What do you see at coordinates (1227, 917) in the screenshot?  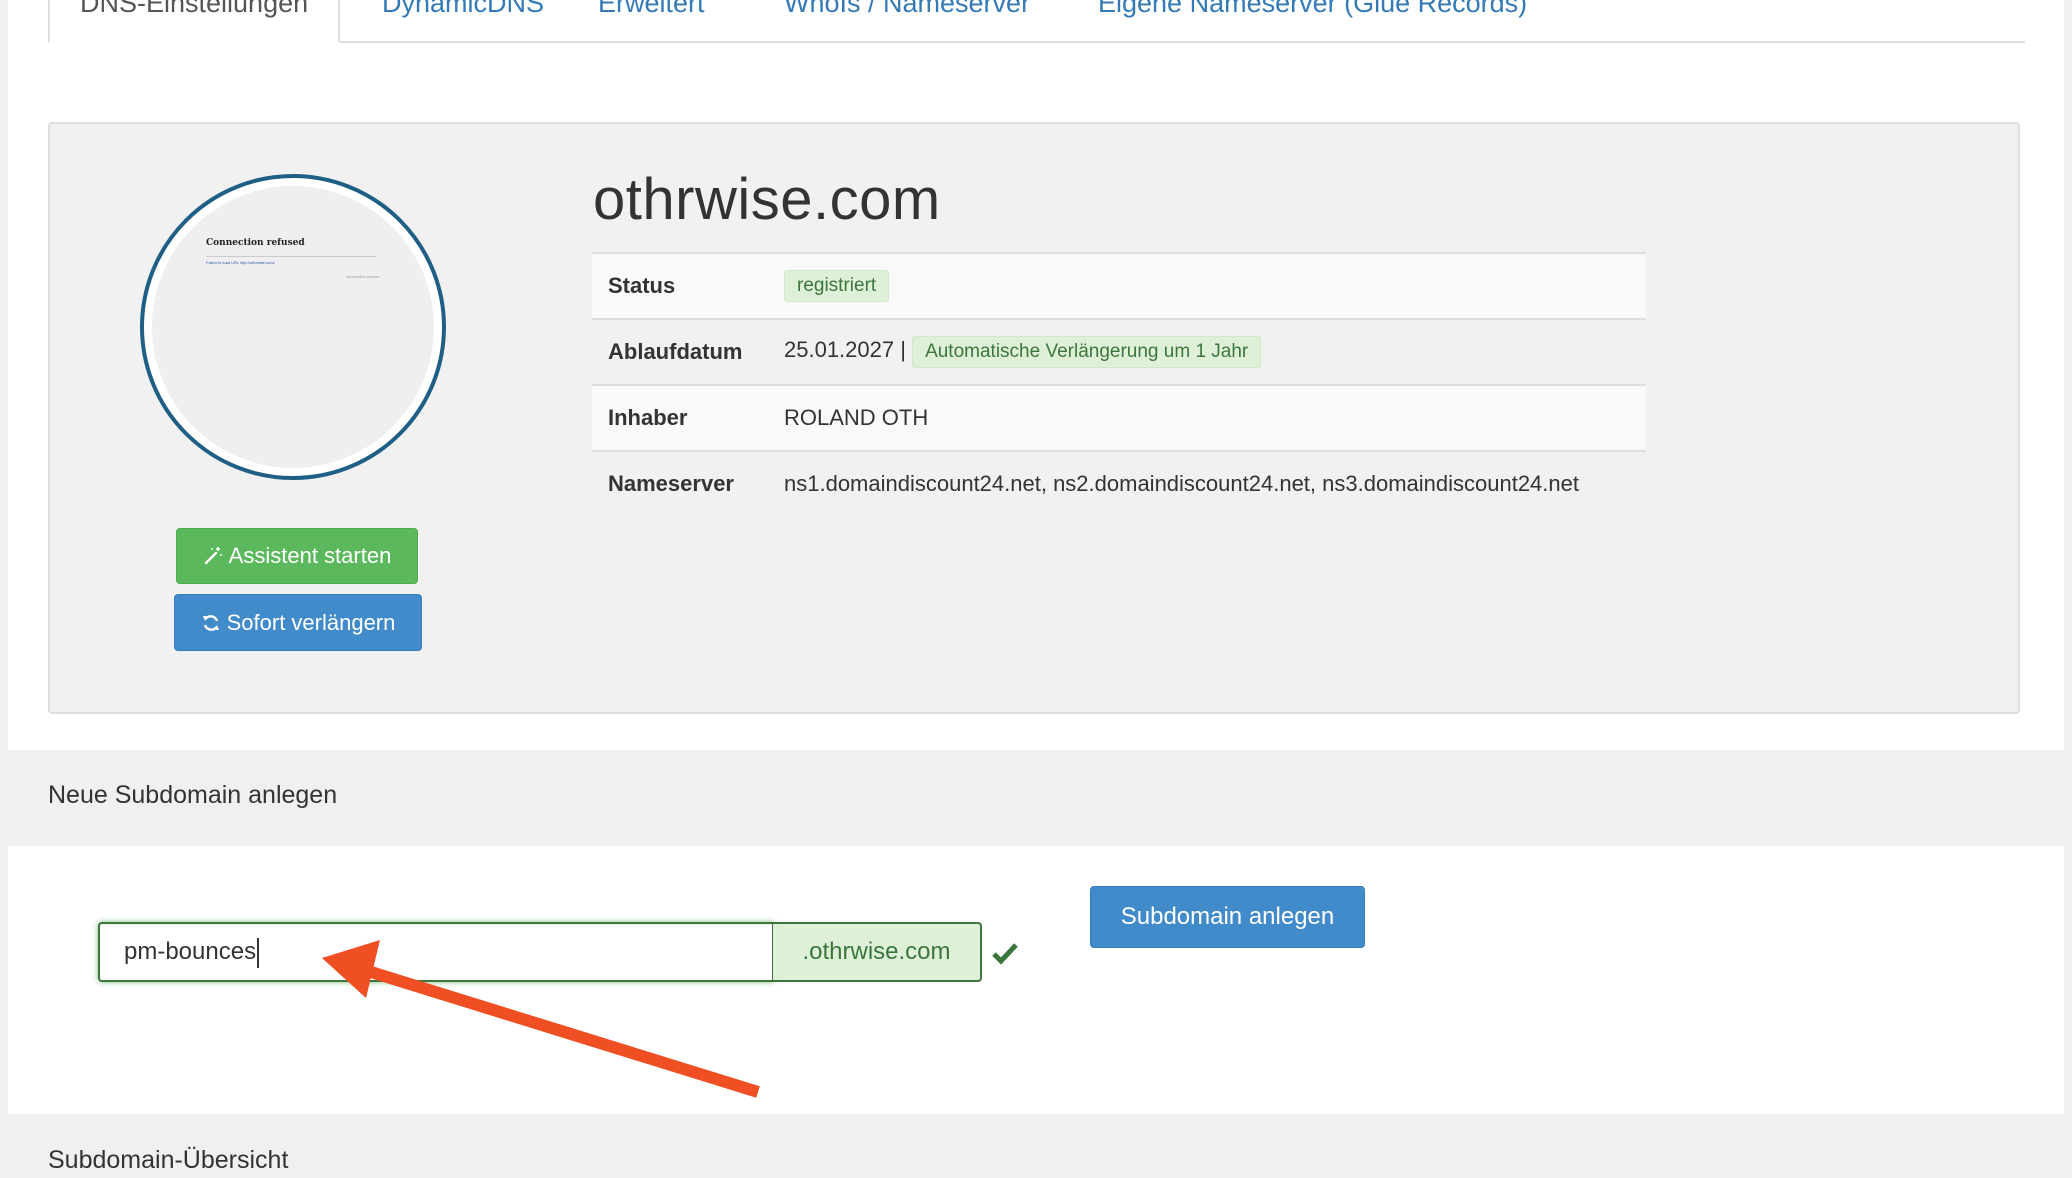 I see `create-subdomain-button: Subdomain anlegen` at bounding box center [1227, 917].